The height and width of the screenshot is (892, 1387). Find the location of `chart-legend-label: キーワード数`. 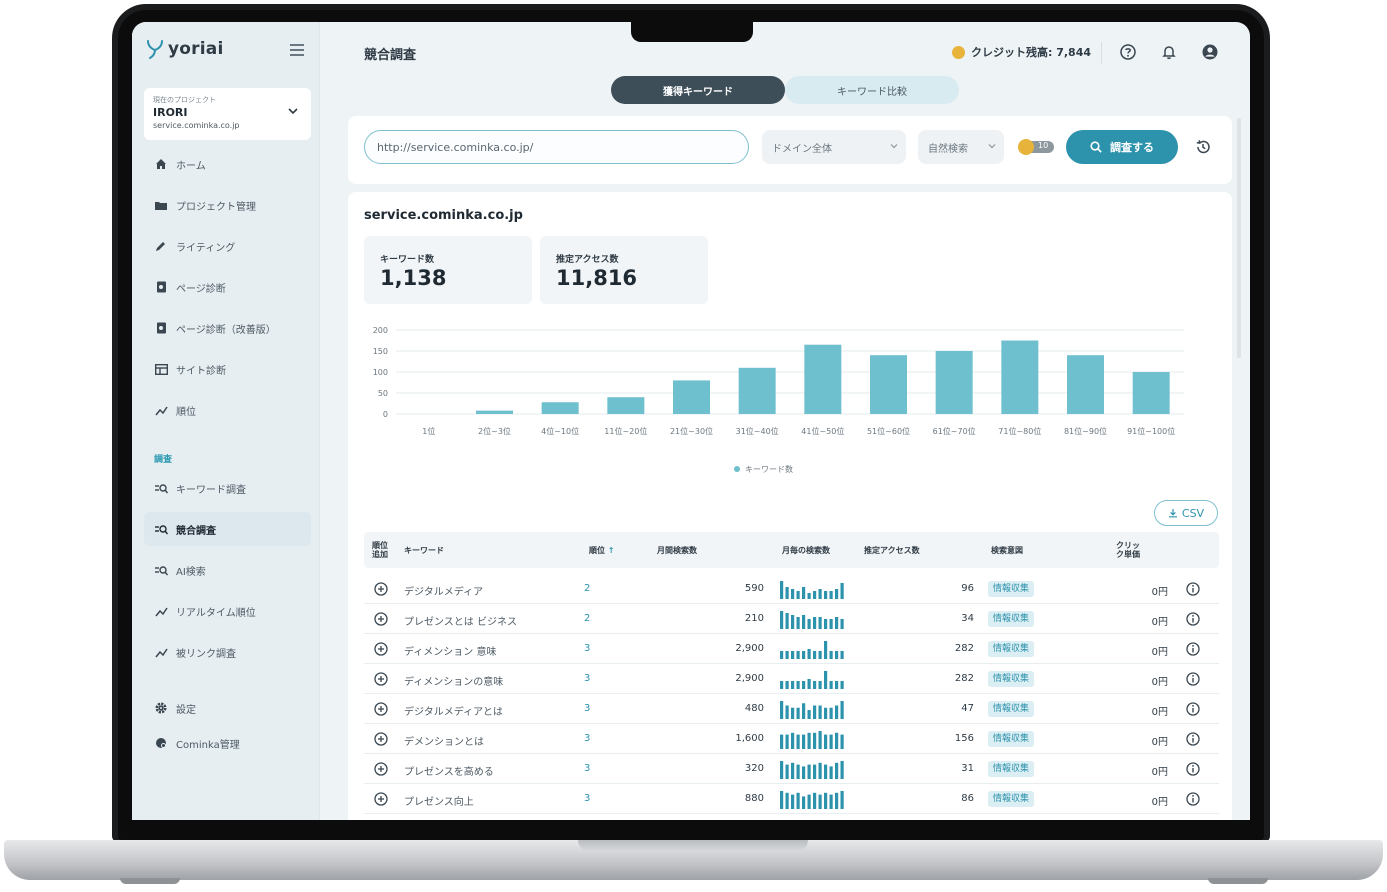

chart-legend-label: キーワード数 is located at coordinates (769, 469).